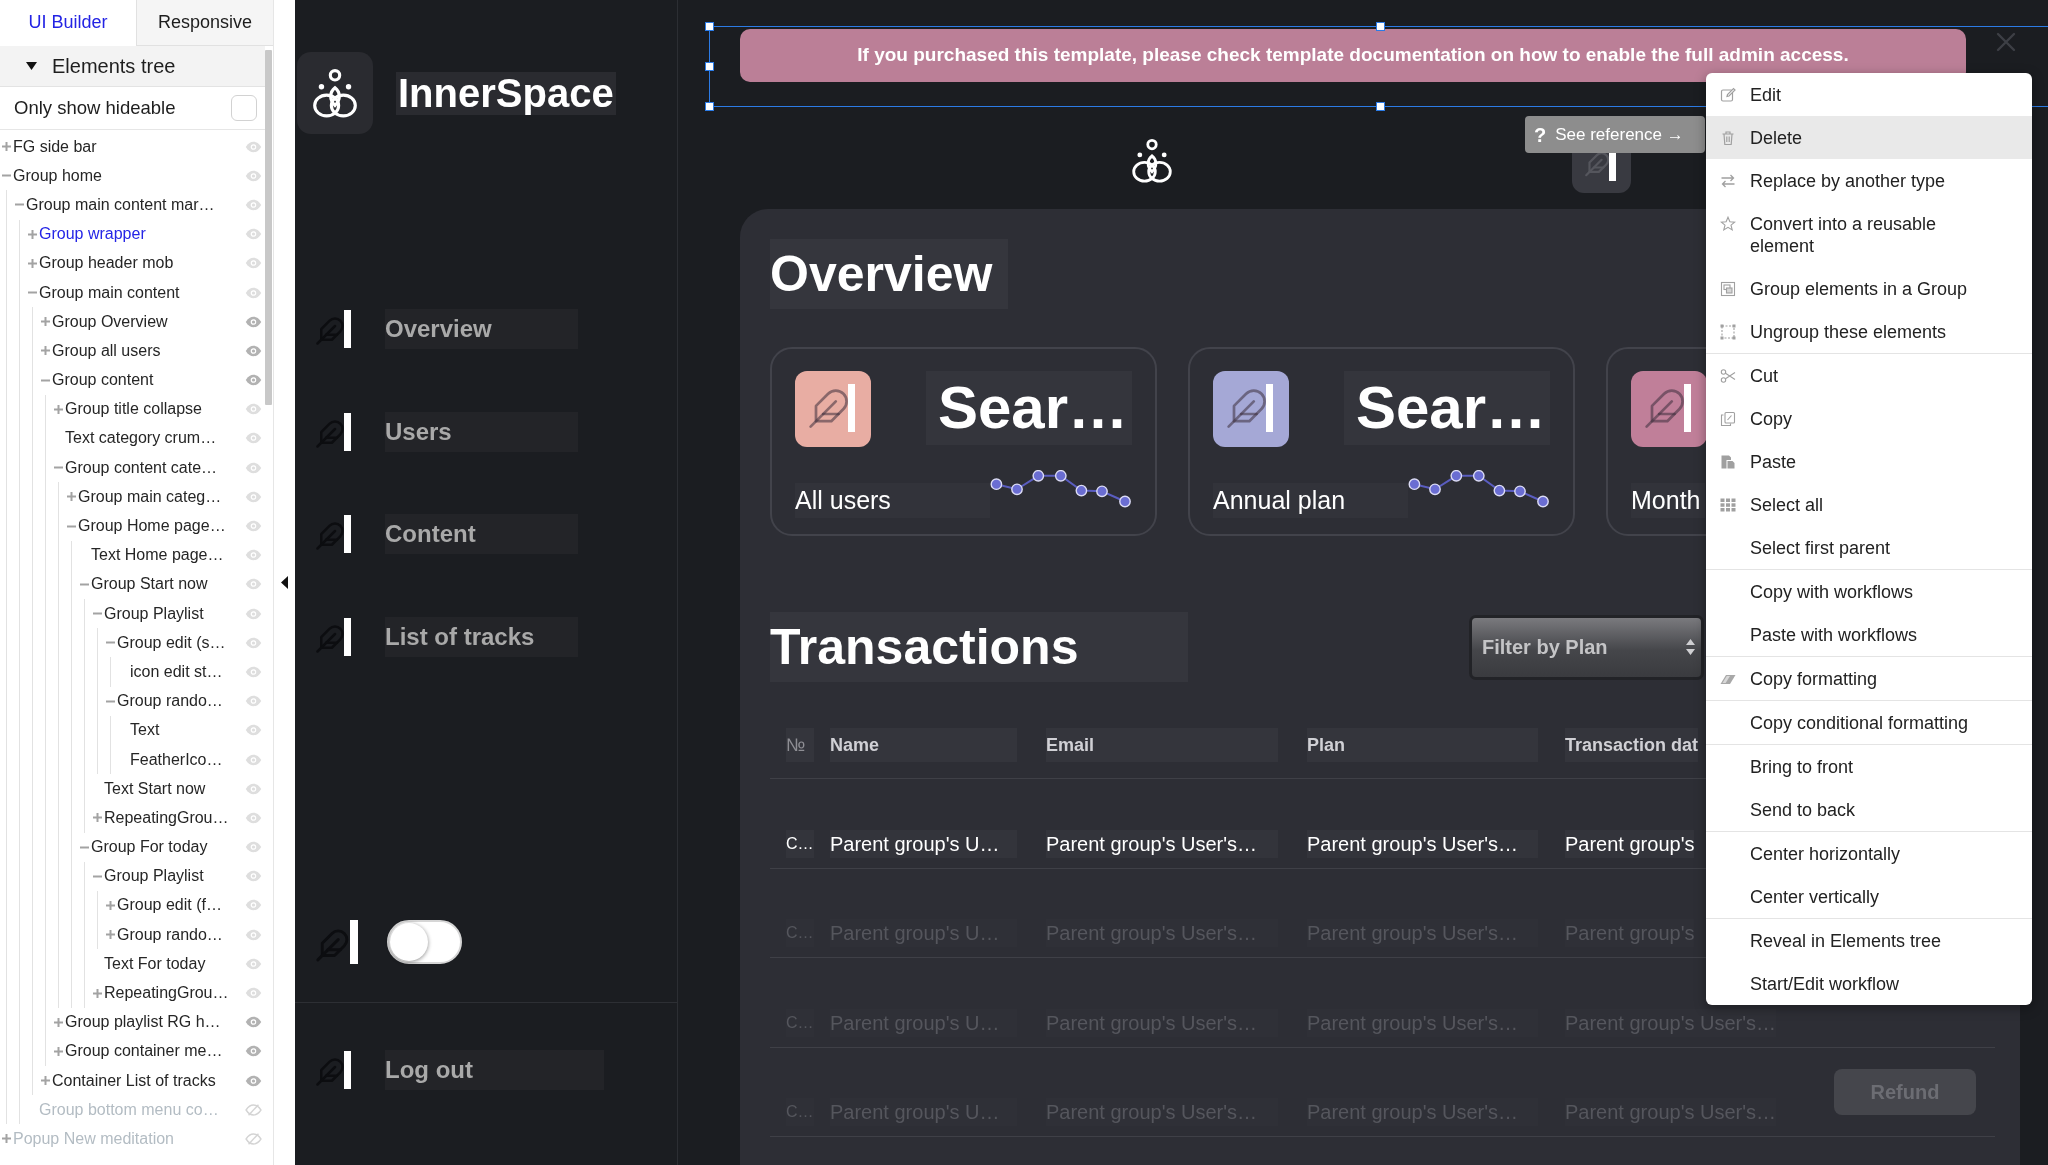  I want to click on menu-item: Paste, so click(1869, 461).